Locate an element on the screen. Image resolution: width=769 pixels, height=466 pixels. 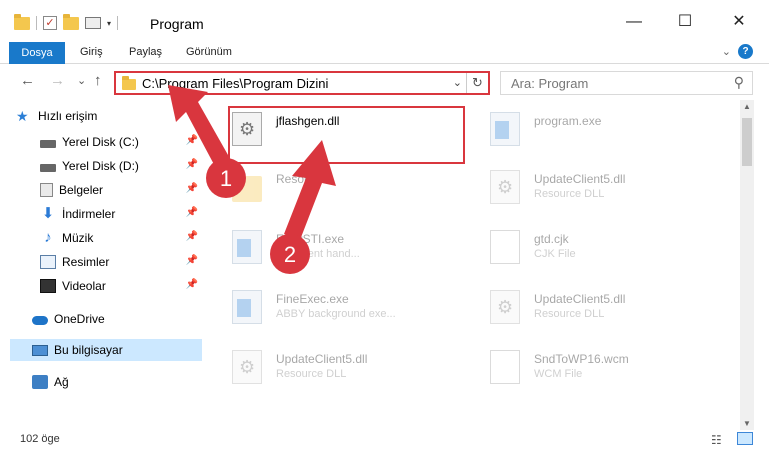
tab-share: Paylaş is located at coordinates (145, 52).